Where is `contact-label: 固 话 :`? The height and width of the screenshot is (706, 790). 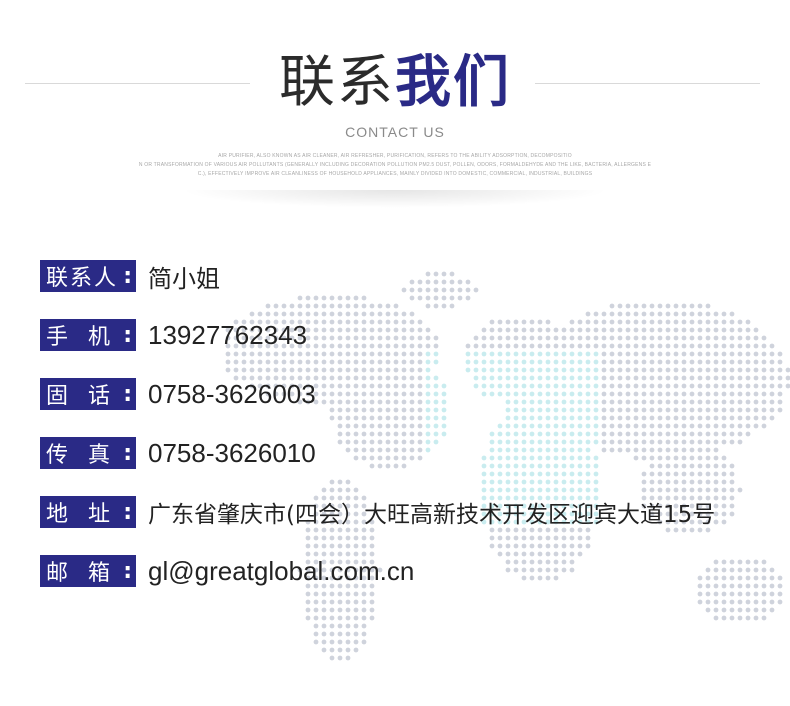 contact-label: 固 话 : is located at coordinates (88, 394).